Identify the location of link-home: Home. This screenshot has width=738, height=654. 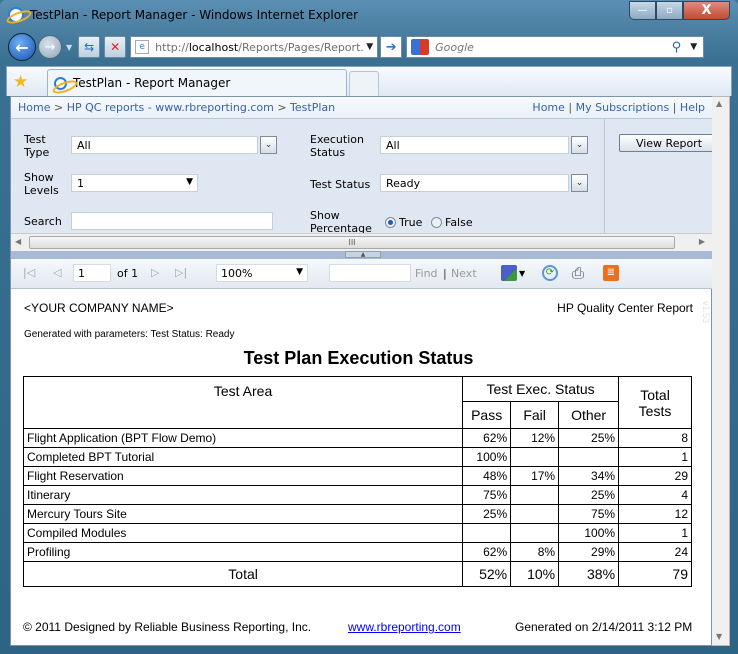
(548, 107).